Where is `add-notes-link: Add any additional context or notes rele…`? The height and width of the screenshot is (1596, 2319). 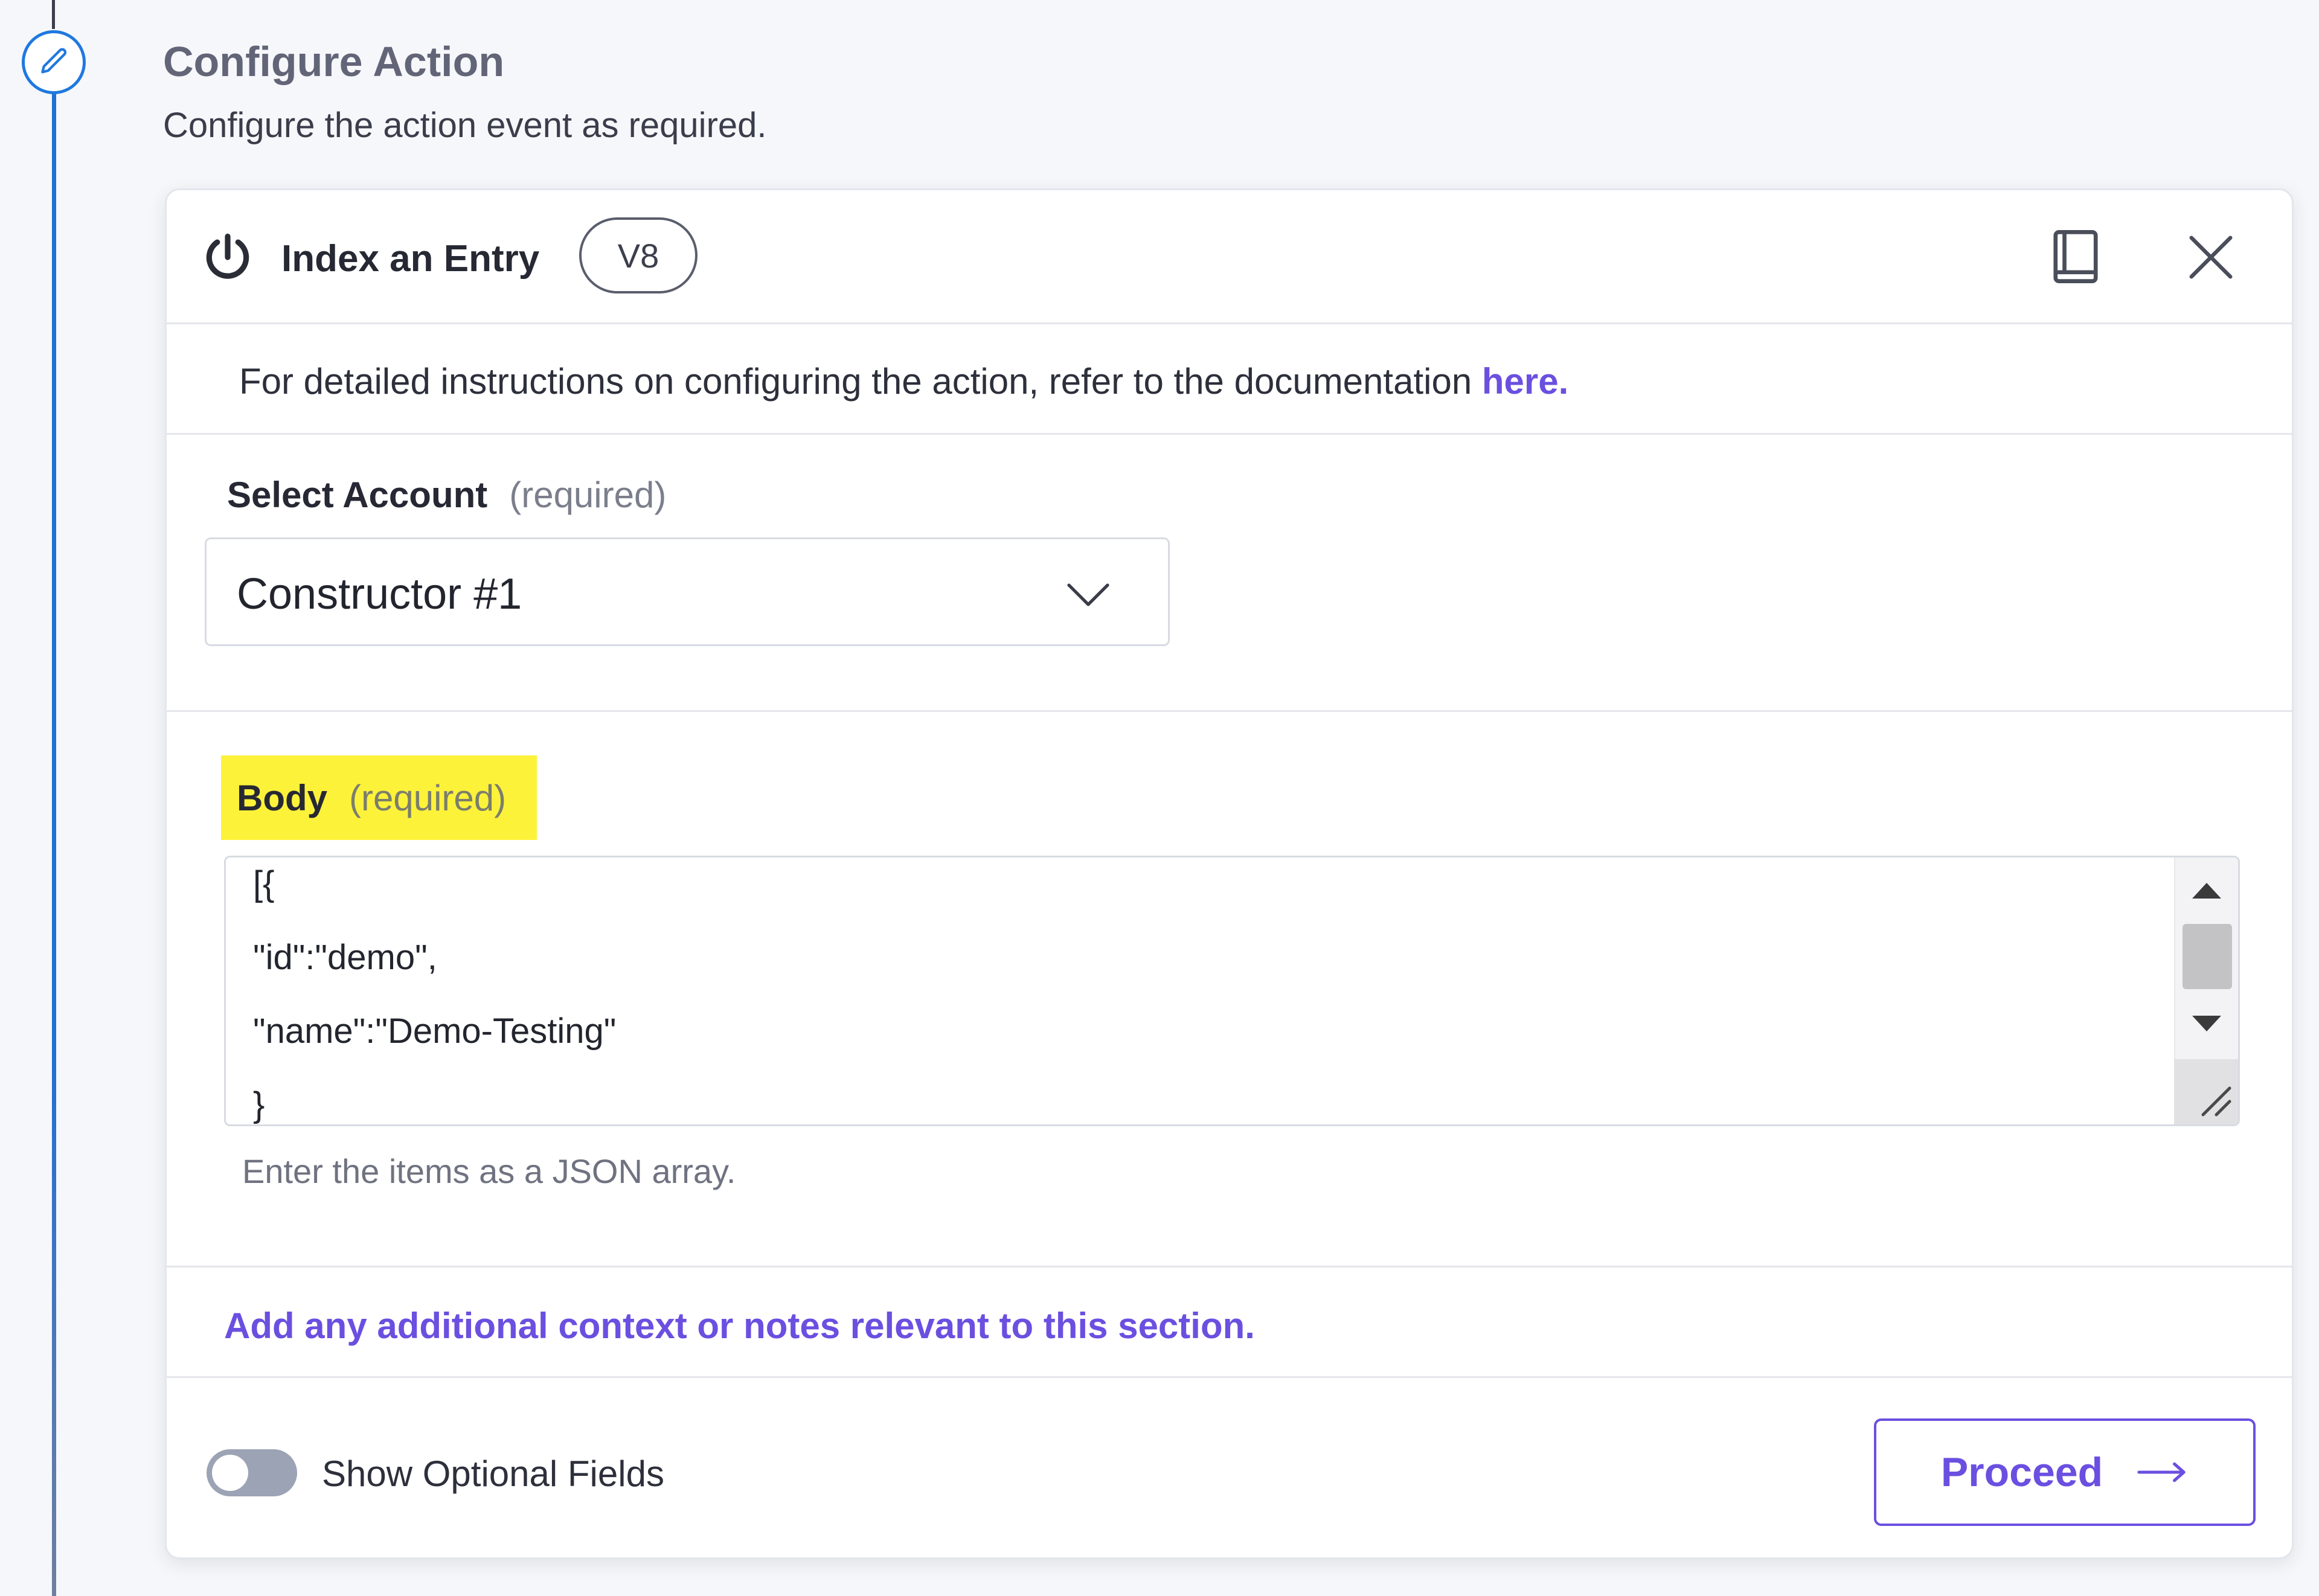 add-notes-link: Add any additional context or notes rele… is located at coordinates (739, 1326).